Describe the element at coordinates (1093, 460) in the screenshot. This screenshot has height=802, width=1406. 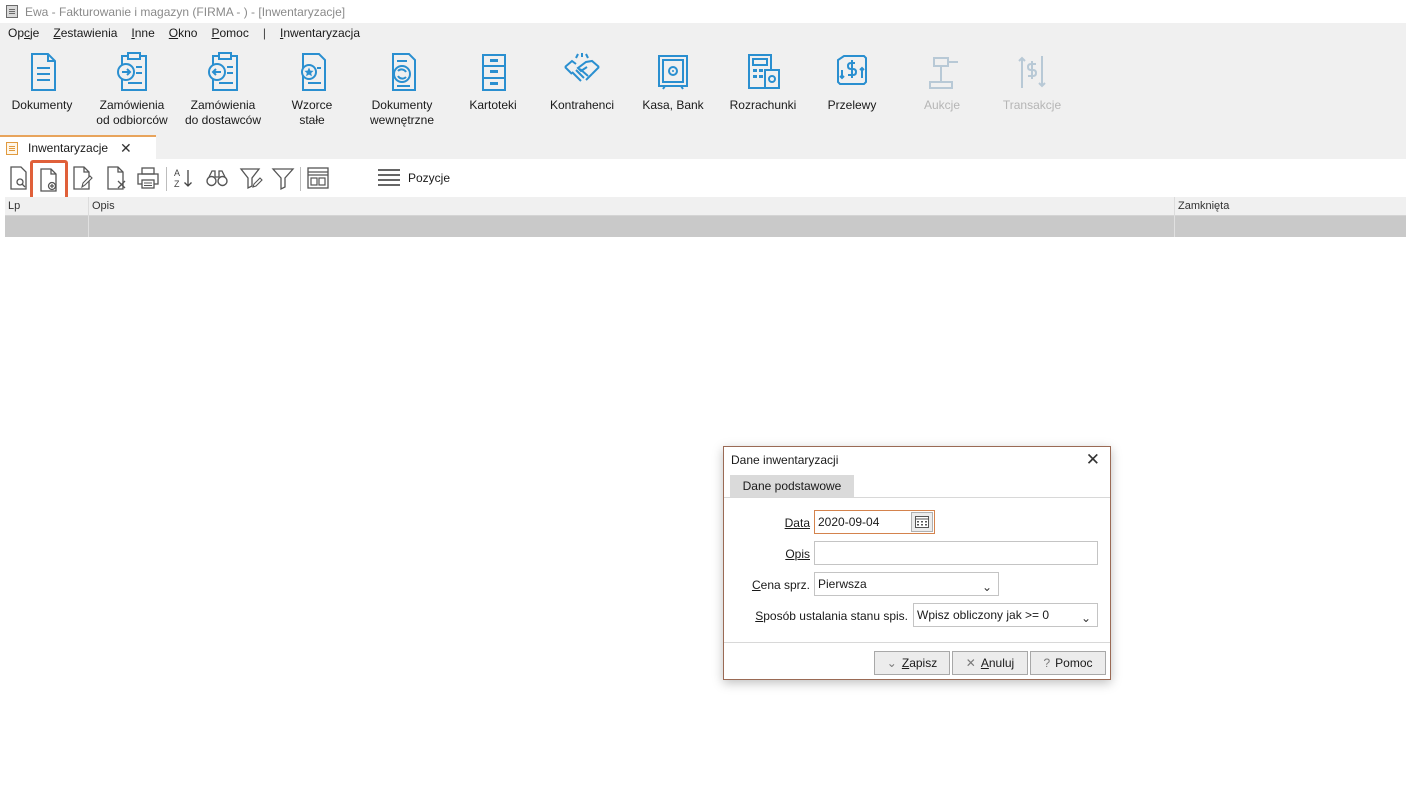
I see `dialog-close-icon: ✕` at that location.